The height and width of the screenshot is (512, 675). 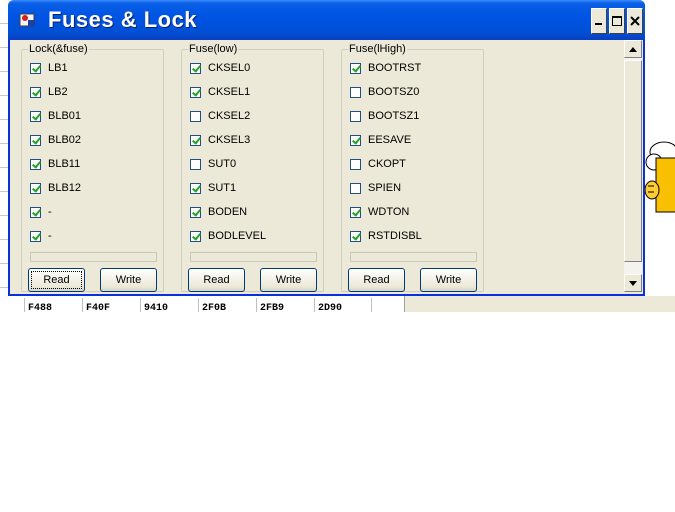 I want to click on hex-cell: 9410, so click(x=169, y=305).